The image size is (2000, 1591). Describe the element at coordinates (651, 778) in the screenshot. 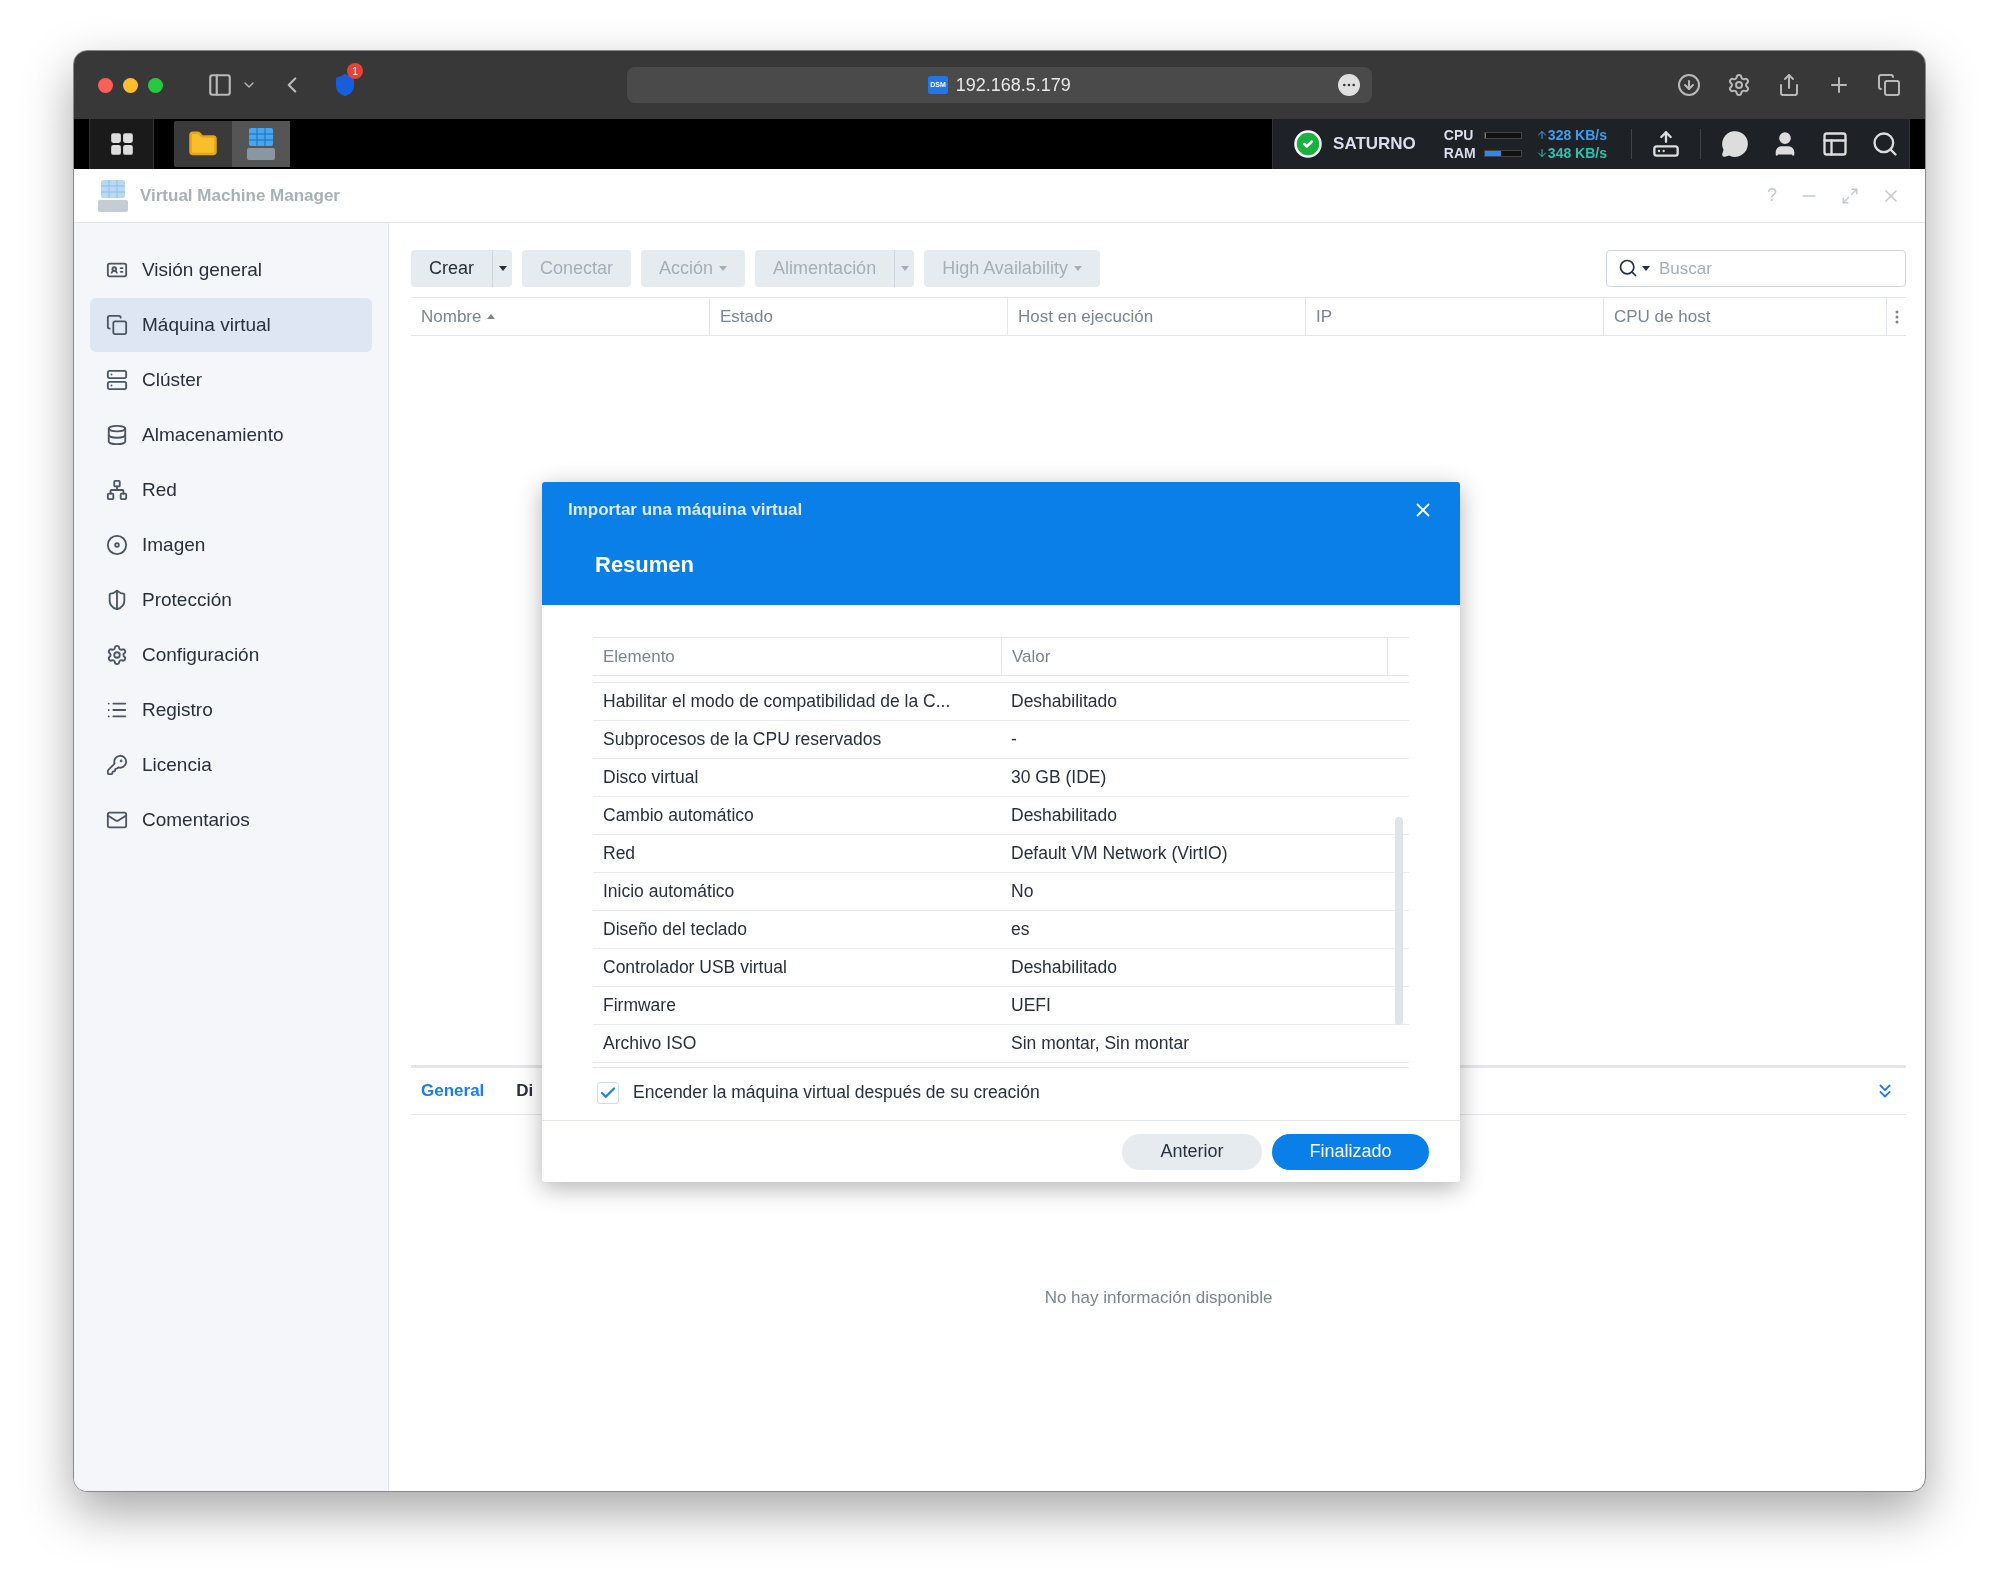

I see `table-cell-text: Disco virtual` at that location.